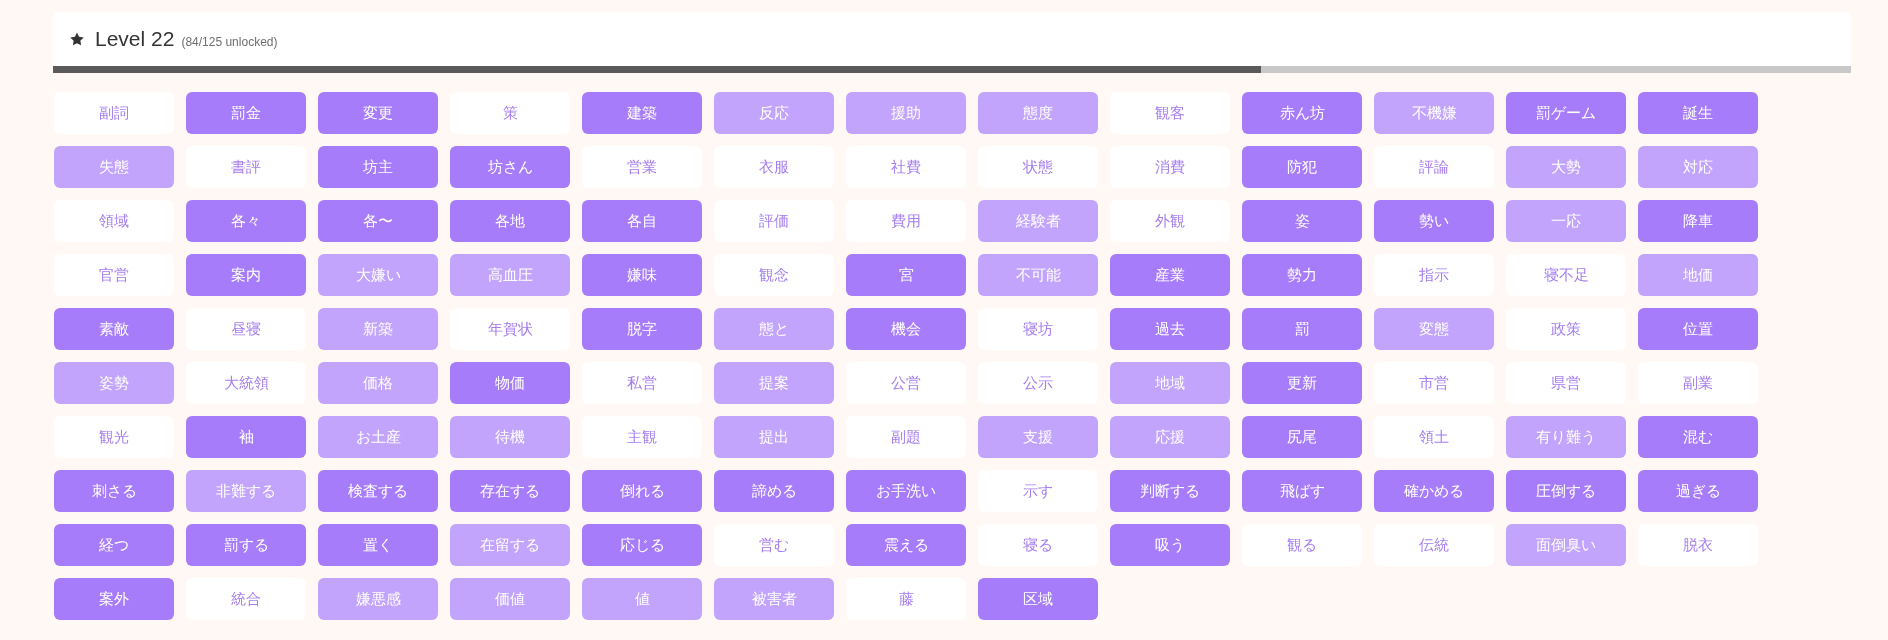  Describe the element at coordinates (774, 167) in the screenshot. I see `word-tile: 衣服` at that location.